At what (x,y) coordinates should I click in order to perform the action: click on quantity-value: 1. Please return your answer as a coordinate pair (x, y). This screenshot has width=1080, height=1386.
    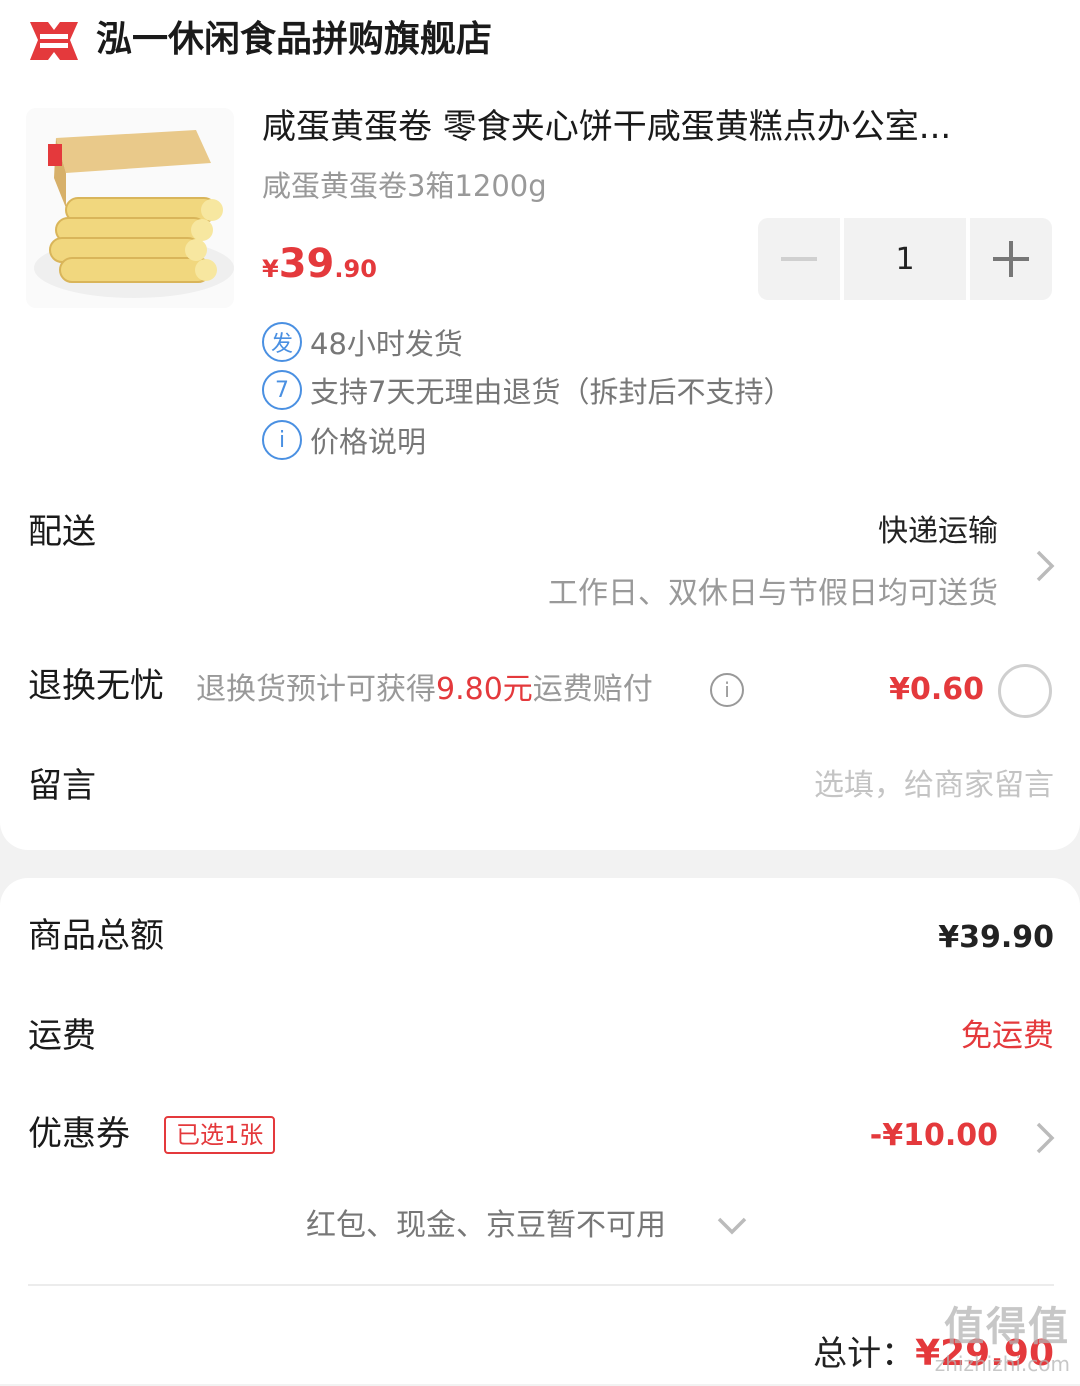
    Looking at the image, I should click on (905, 259).